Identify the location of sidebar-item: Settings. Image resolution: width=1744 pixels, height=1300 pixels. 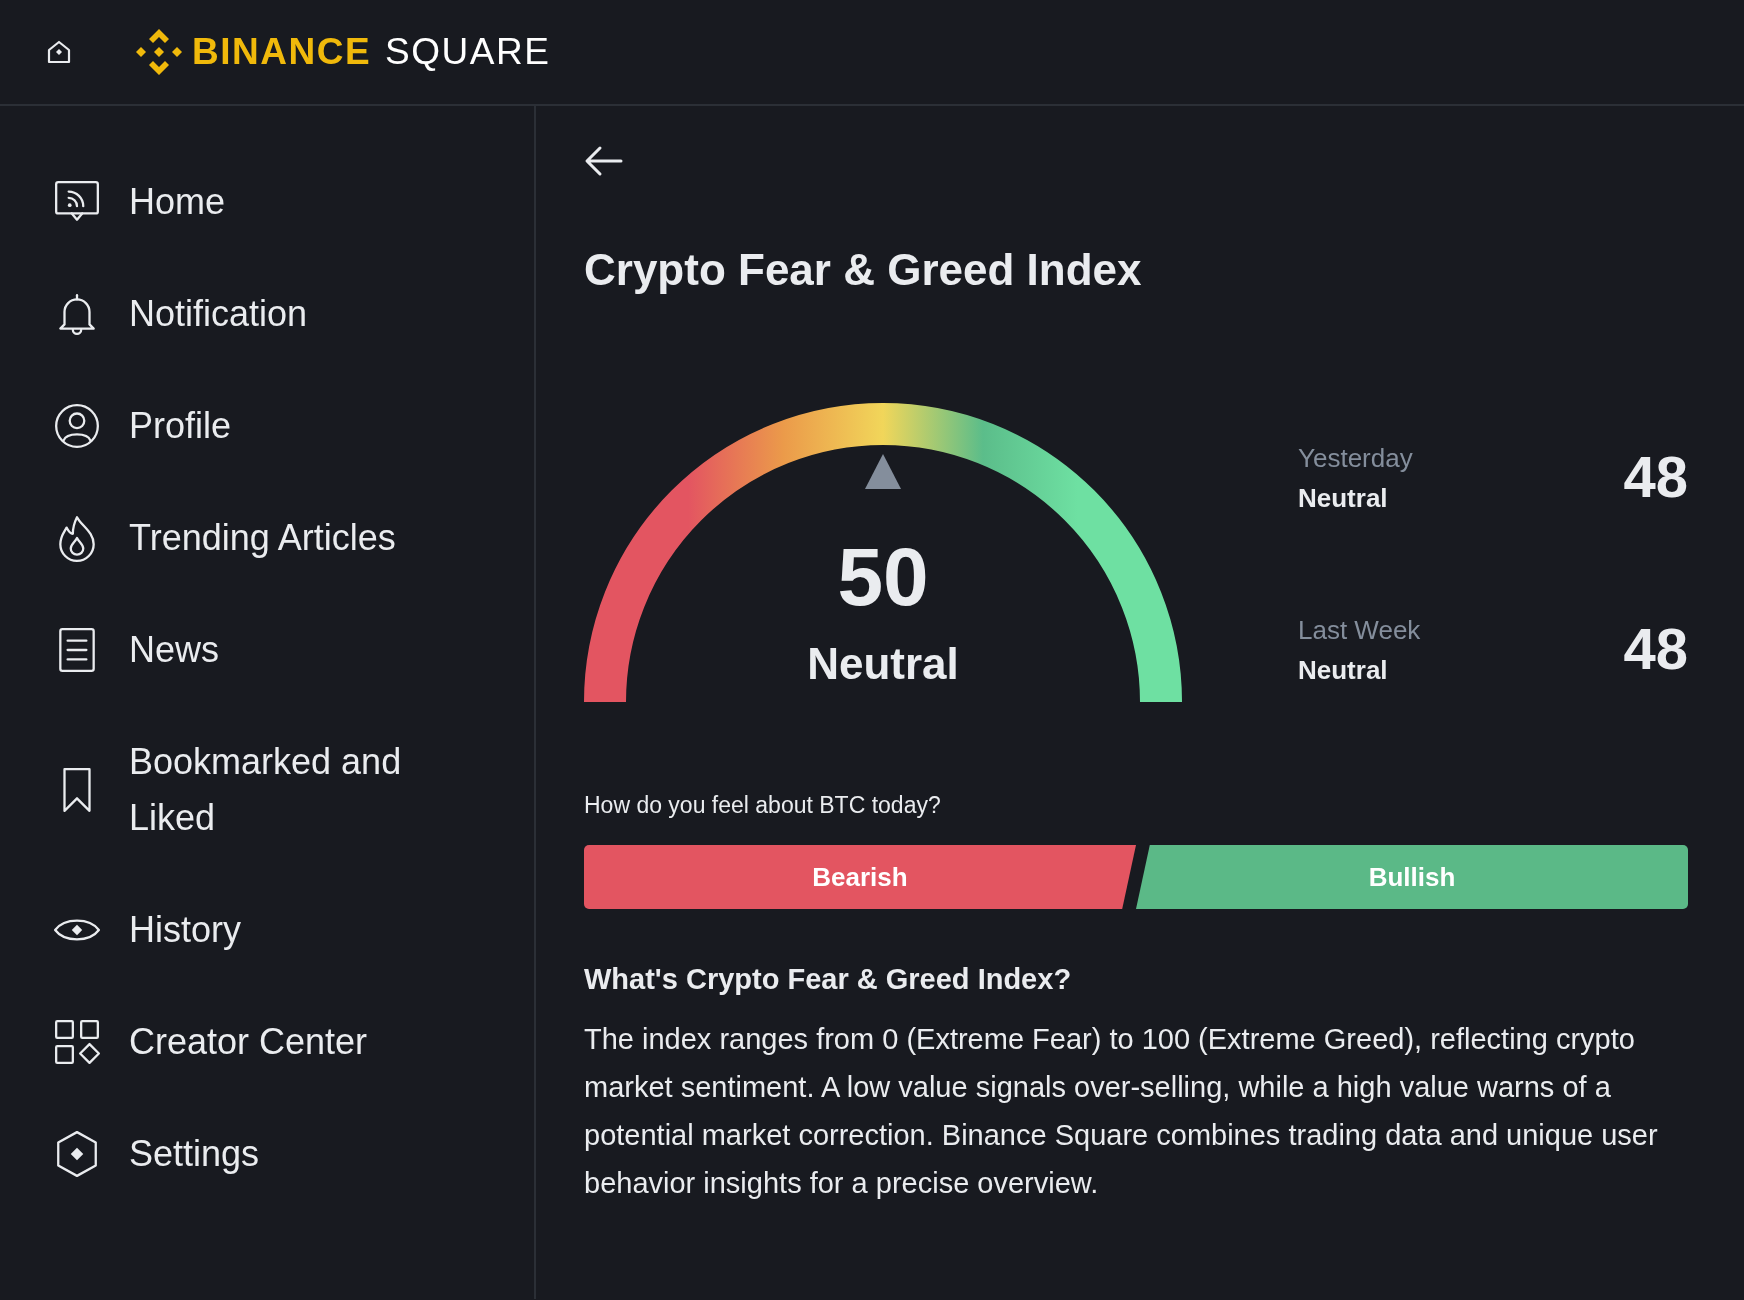
(194, 1154).